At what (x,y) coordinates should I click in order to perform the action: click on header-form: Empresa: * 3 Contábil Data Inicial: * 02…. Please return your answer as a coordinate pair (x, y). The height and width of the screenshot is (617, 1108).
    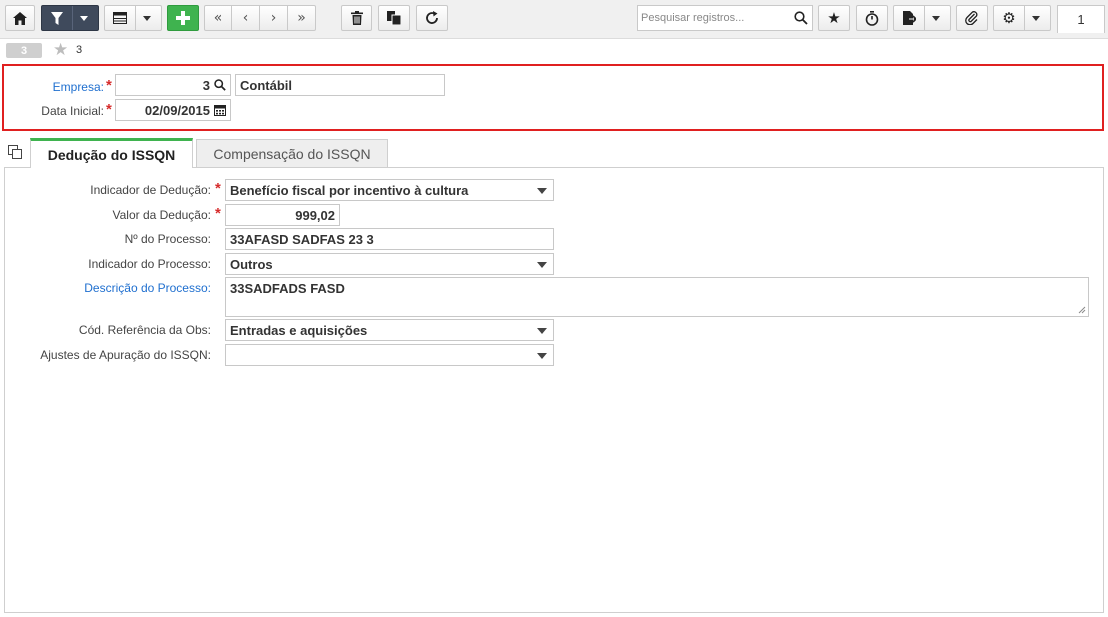
    Looking at the image, I should click on (553, 97).